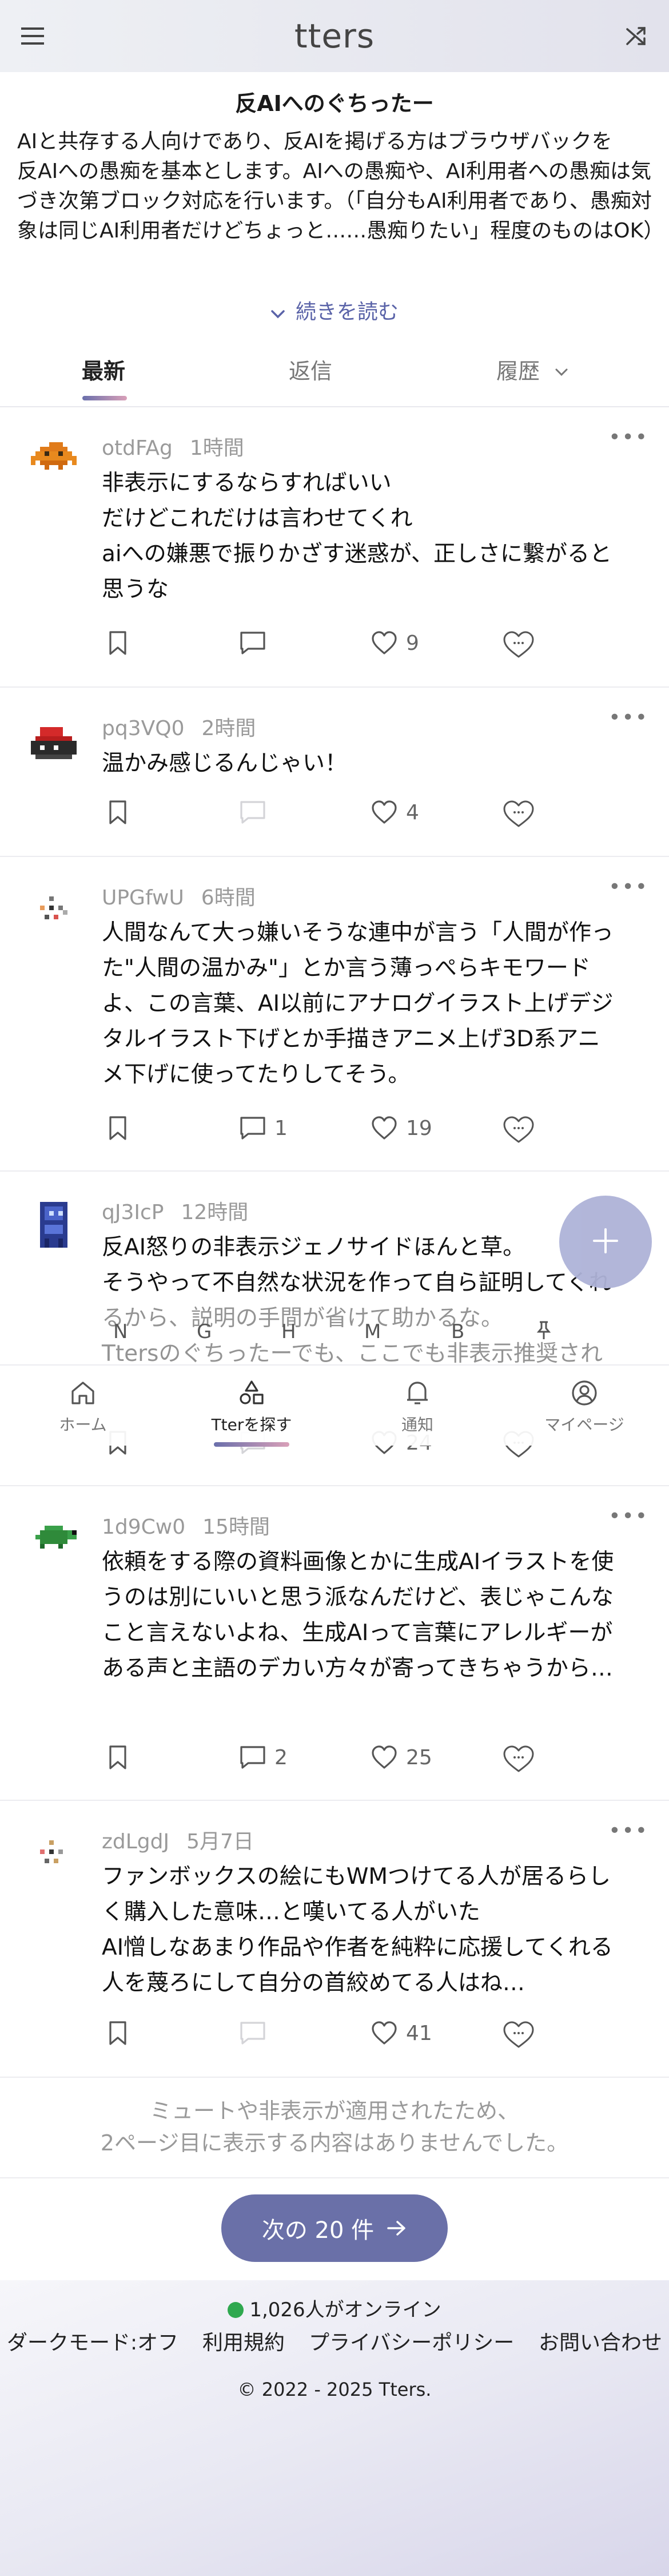  I want to click on nav-mypage: マイページ, so click(584, 1405).